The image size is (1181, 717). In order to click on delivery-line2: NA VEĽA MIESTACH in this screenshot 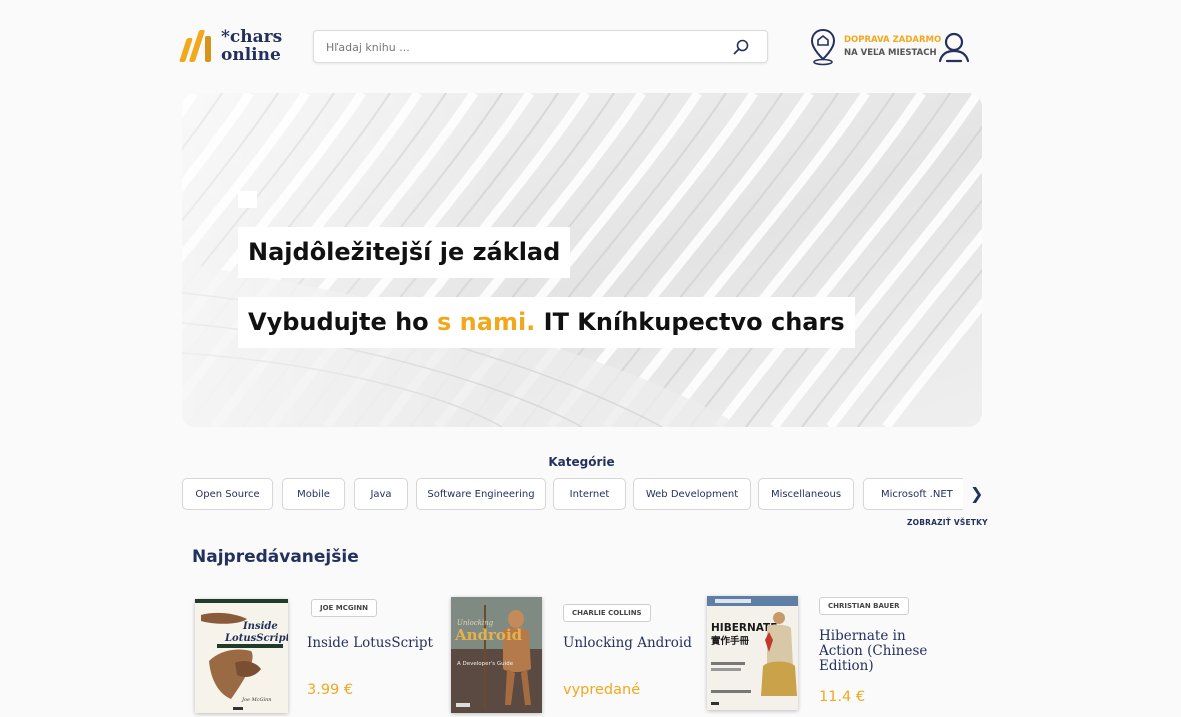, I will do `click(890, 53)`.